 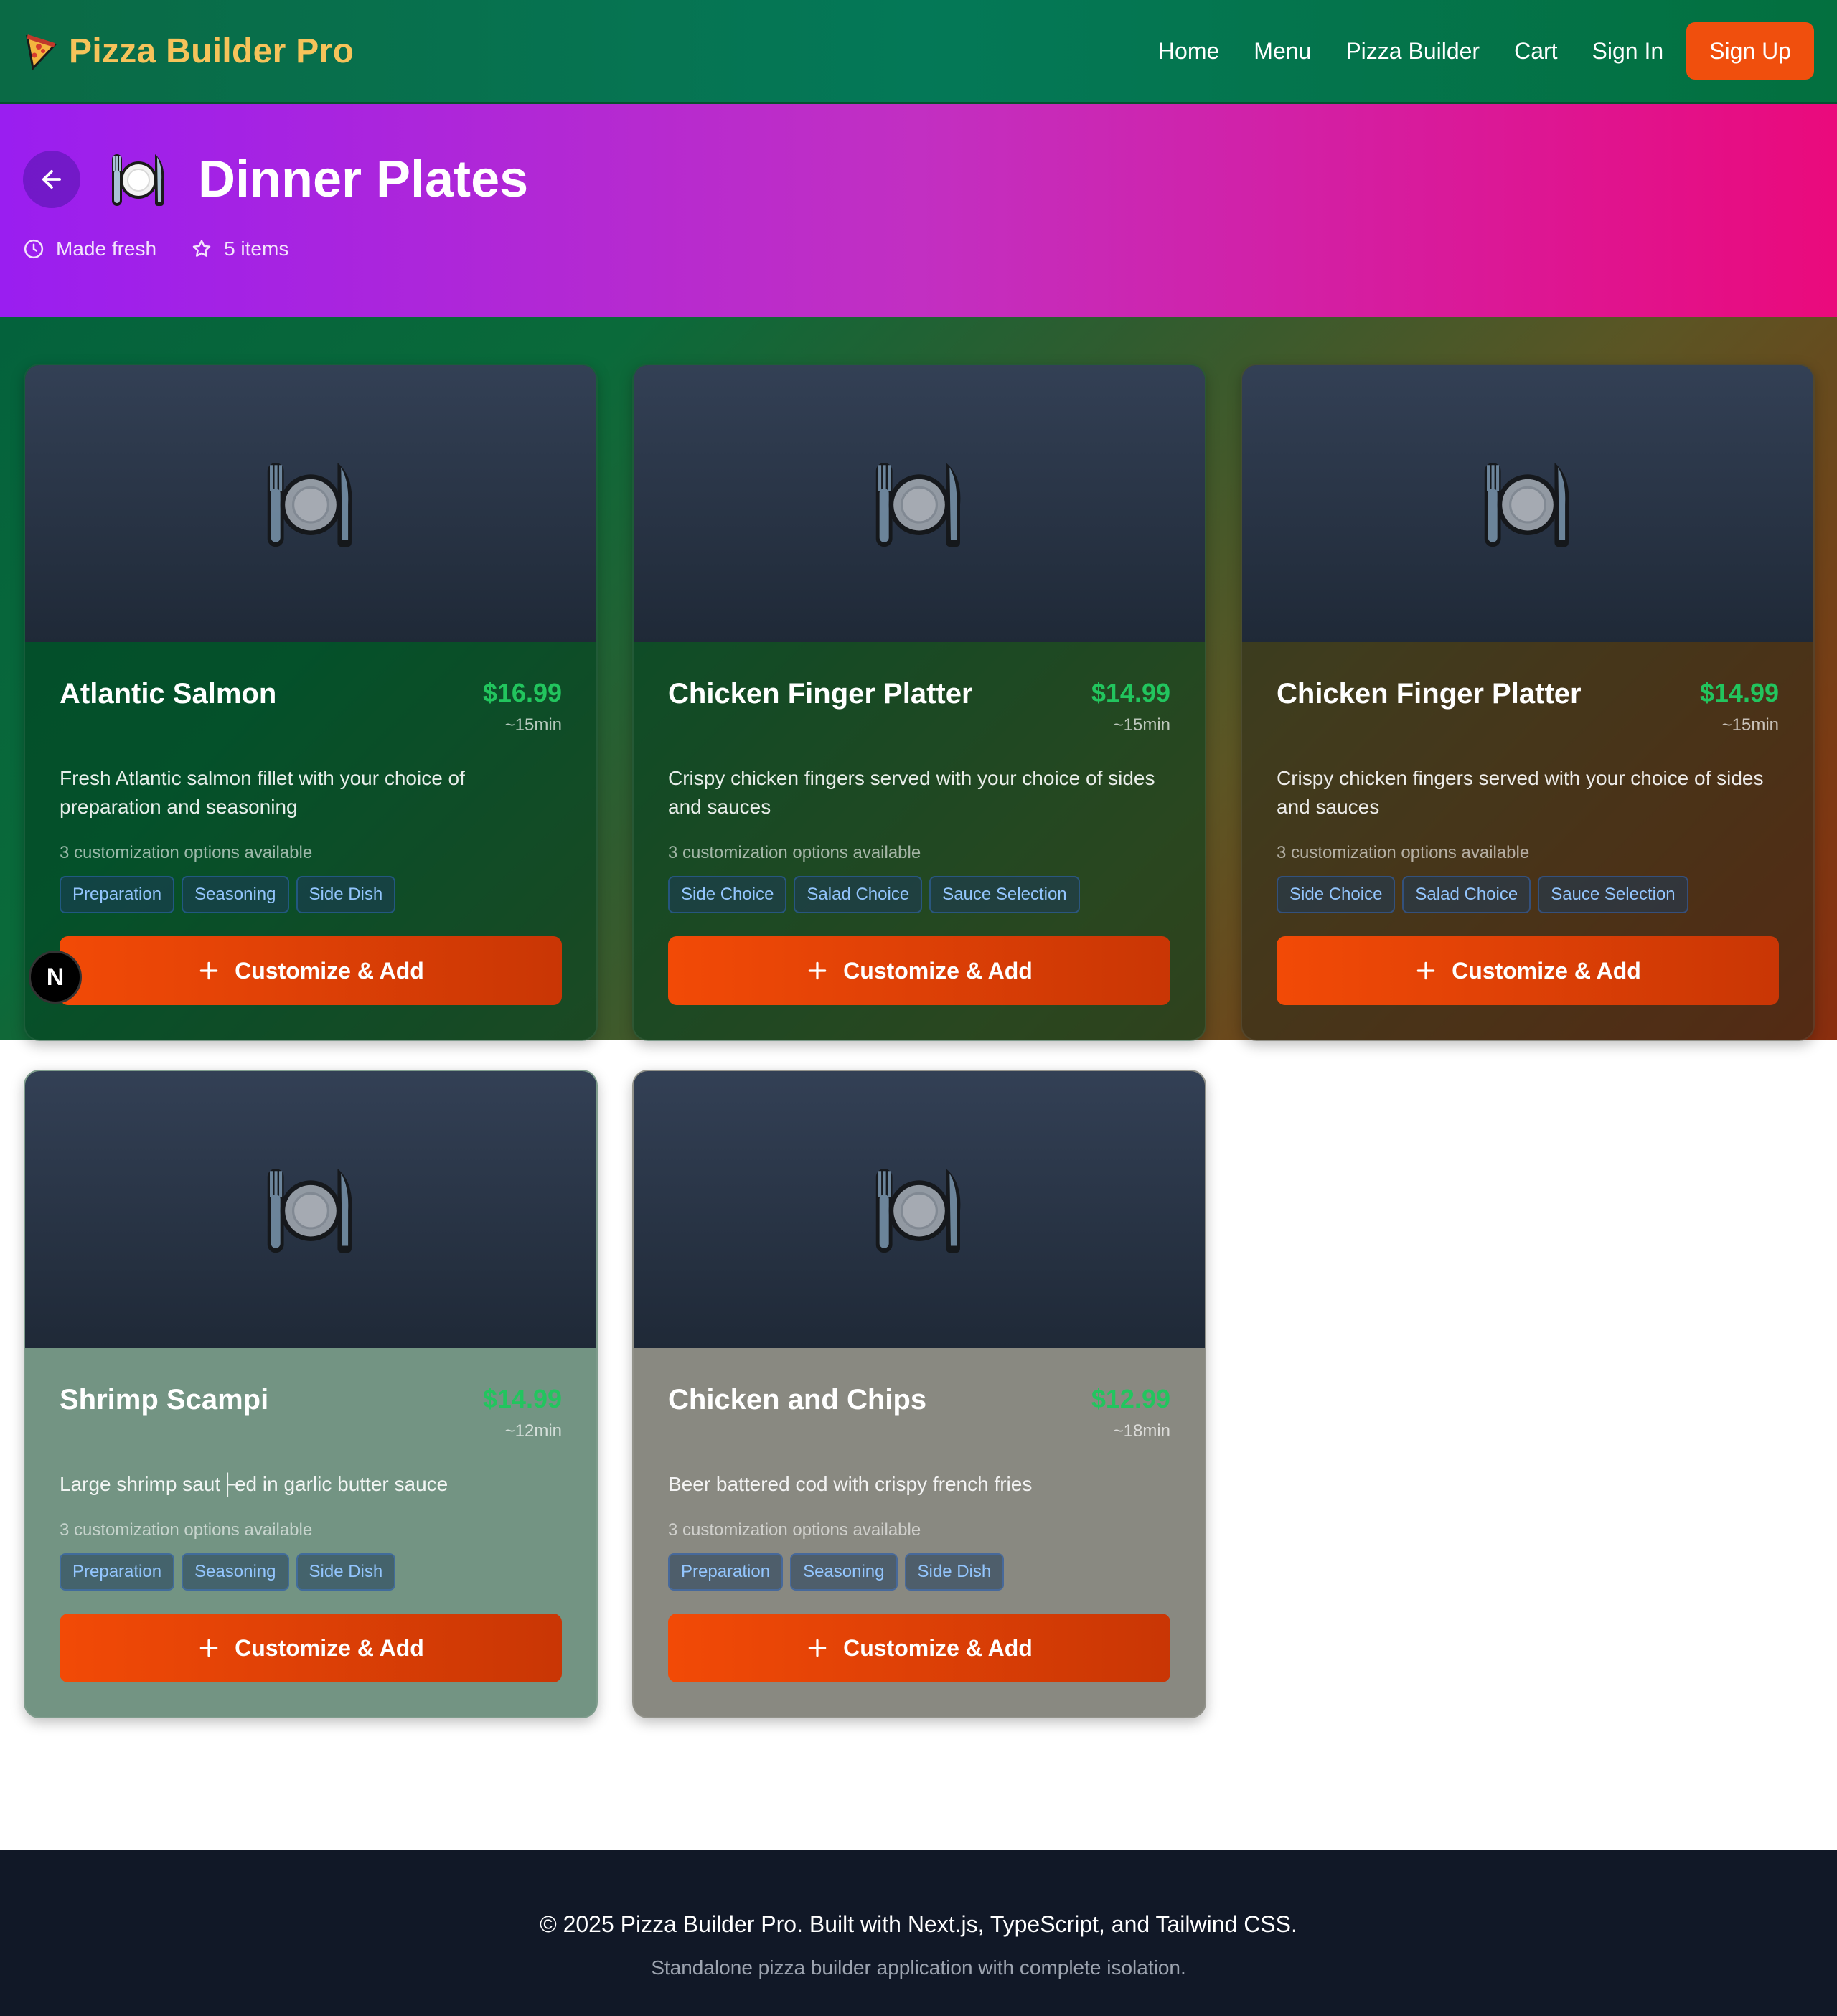 What do you see at coordinates (55, 977) in the screenshot?
I see `nextjs-dev-badge: N` at bounding box center [55, 977].